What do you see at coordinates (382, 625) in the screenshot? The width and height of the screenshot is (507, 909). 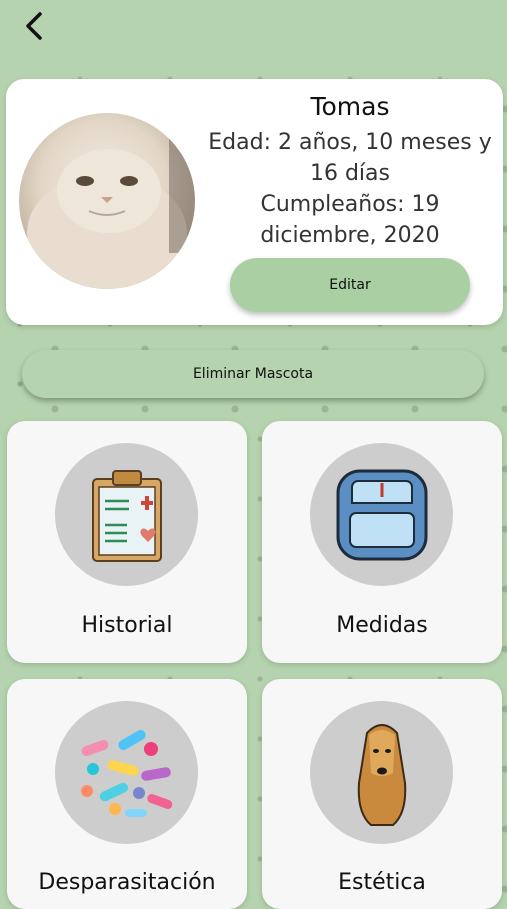 I see `tile-label: Medidas` at bounding box center [382, 625].